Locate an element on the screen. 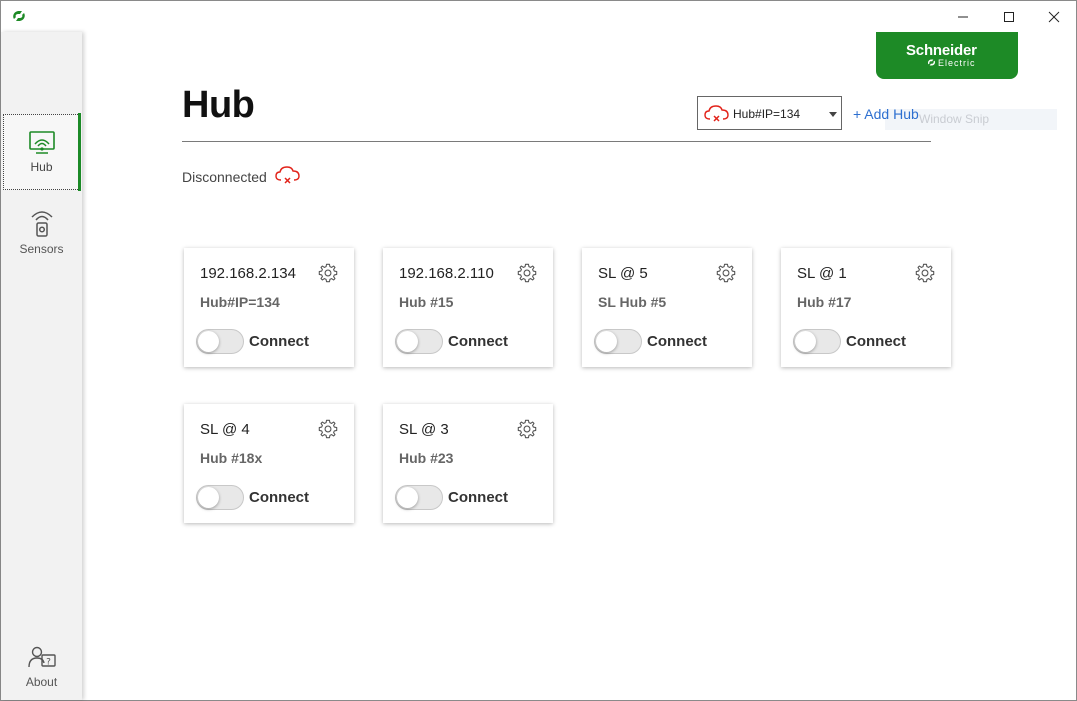  sidebar-item-about: ? About is located at coordinates (41, 665).